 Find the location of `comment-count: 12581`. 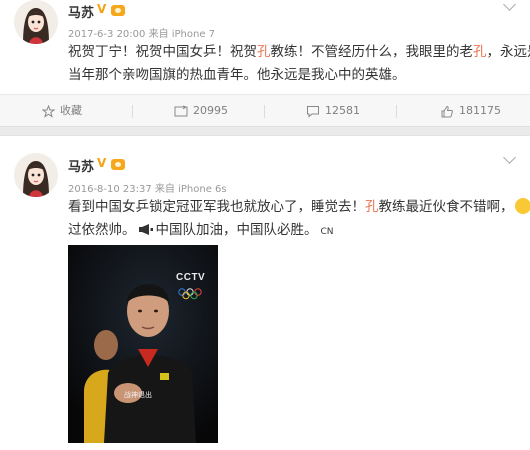

comment-count: 12581 is located at coordinates (342, 110).